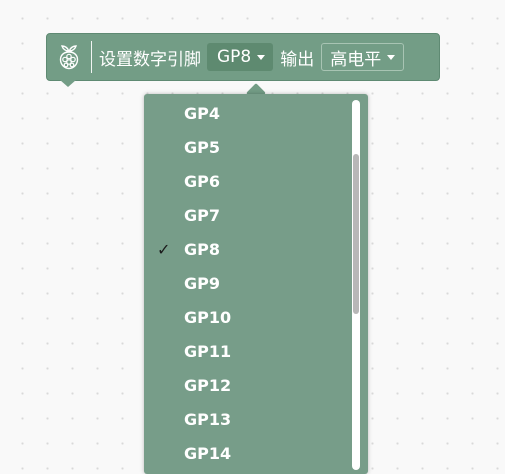 This screenshot has width=505, height=474. I want to click on dropdown-scrollbar, so click(356, 285).